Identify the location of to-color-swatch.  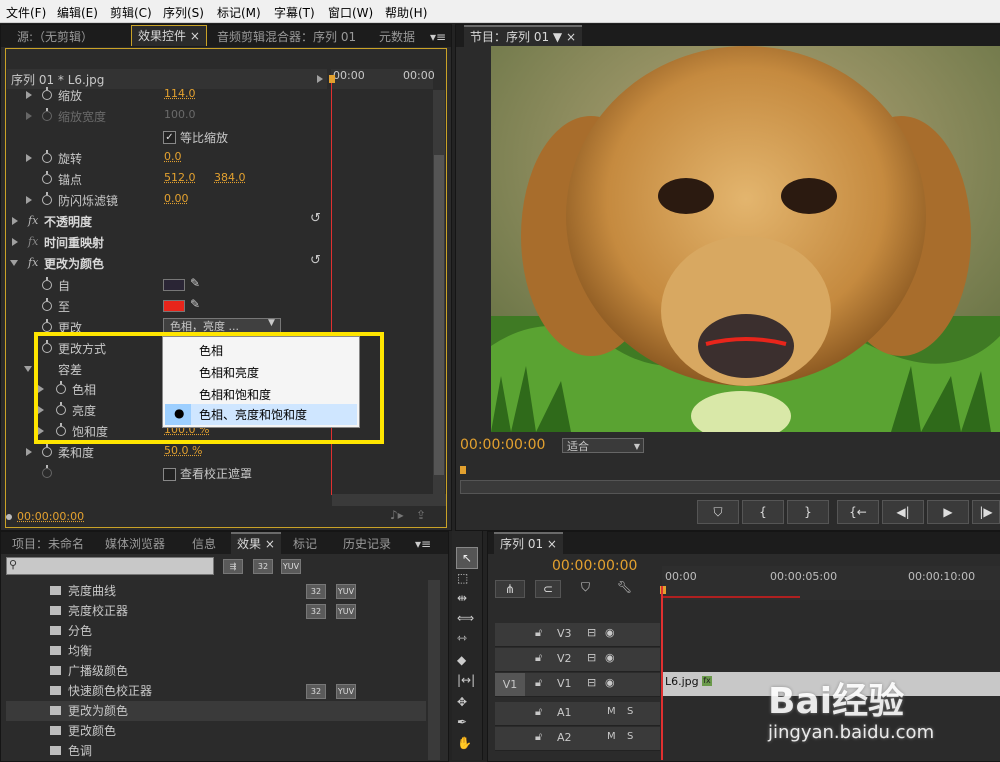
(174, 306).